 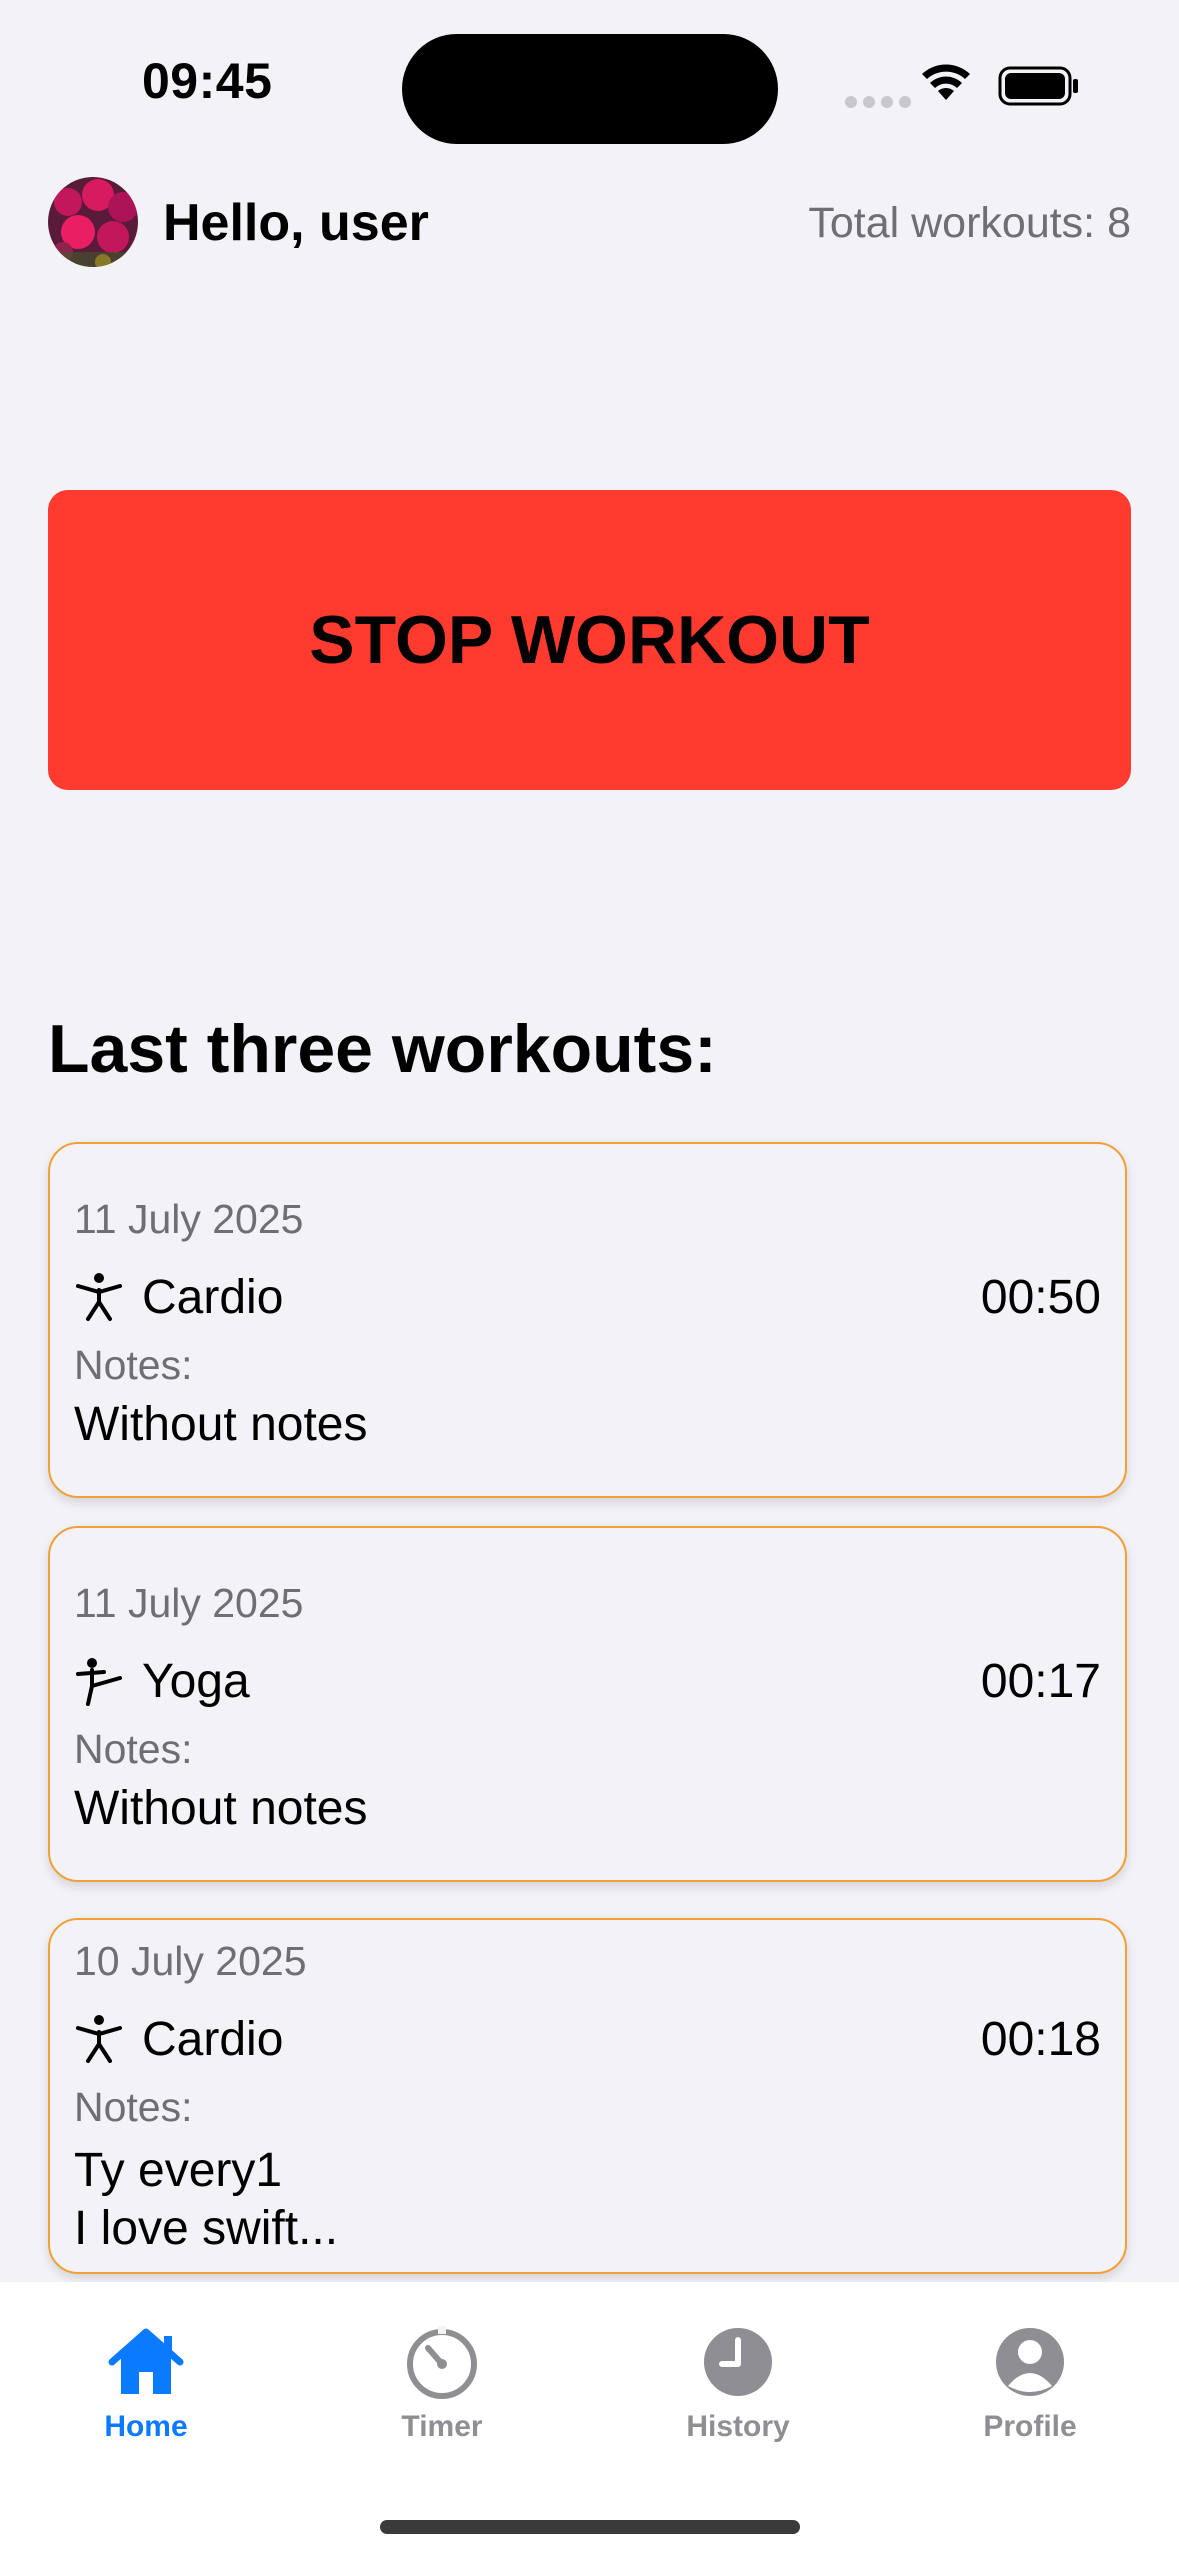 I want to click on workout-type-row: Yoga 00:17, so click(x=587, y=1680).